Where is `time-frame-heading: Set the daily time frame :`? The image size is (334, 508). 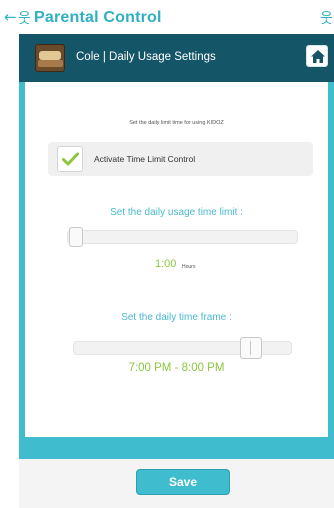
time-frame-heading: Set the daily time frame : is located at coordinates (176, 317).